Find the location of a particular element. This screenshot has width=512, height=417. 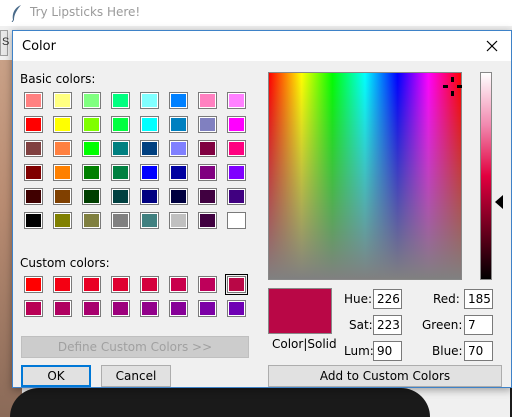

background-titlebar: Try Lipsticks Here! is located at coordinates (256, 13).